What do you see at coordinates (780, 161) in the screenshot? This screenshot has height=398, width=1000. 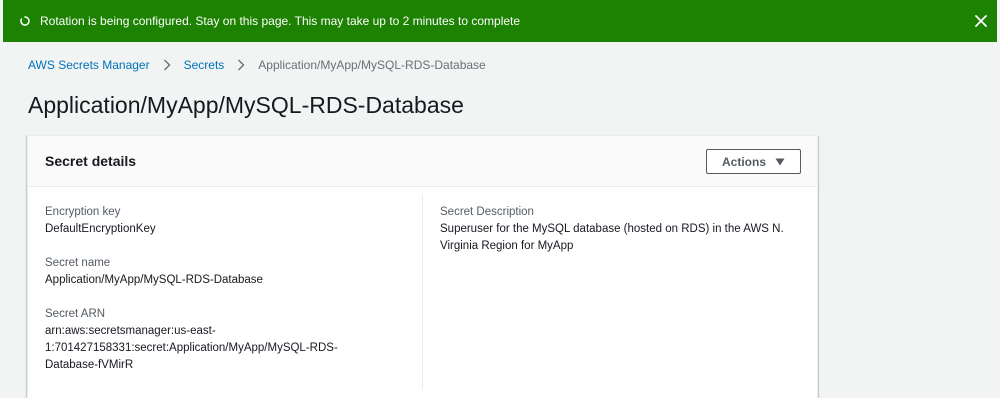 I see `caret-down-icon` at bounding box center [780, 161].